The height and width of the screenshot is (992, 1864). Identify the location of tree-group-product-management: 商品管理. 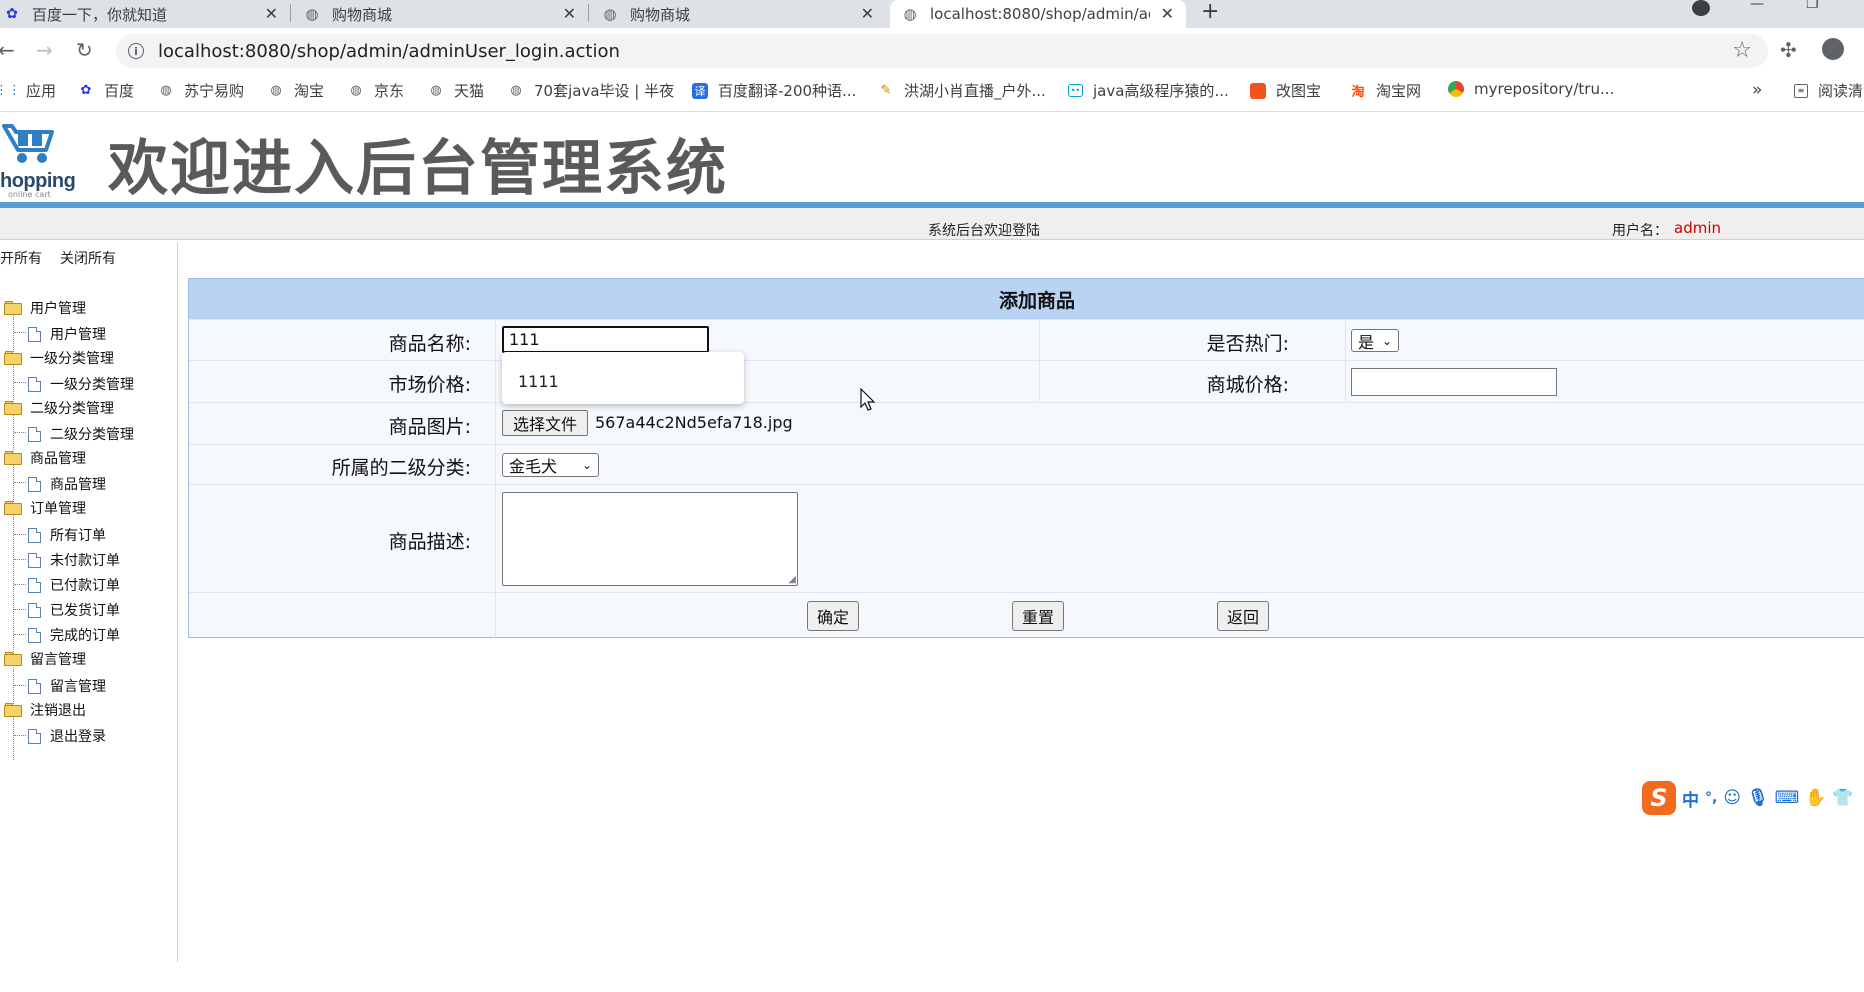
(45, 458).